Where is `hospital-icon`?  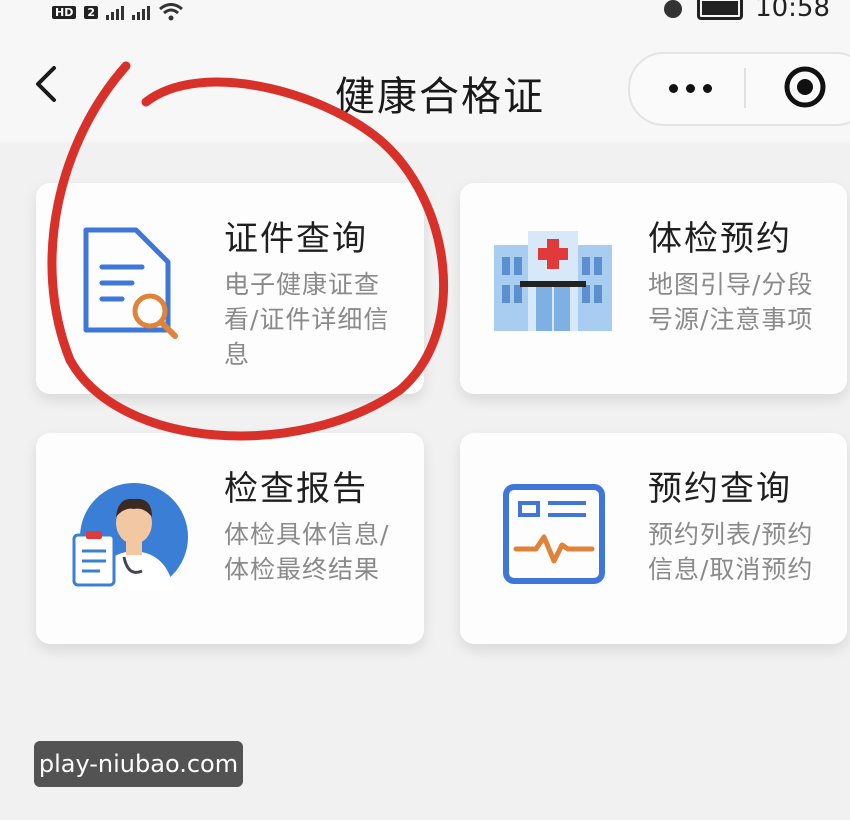 hospital-icon is located at coordinates (553, 281).